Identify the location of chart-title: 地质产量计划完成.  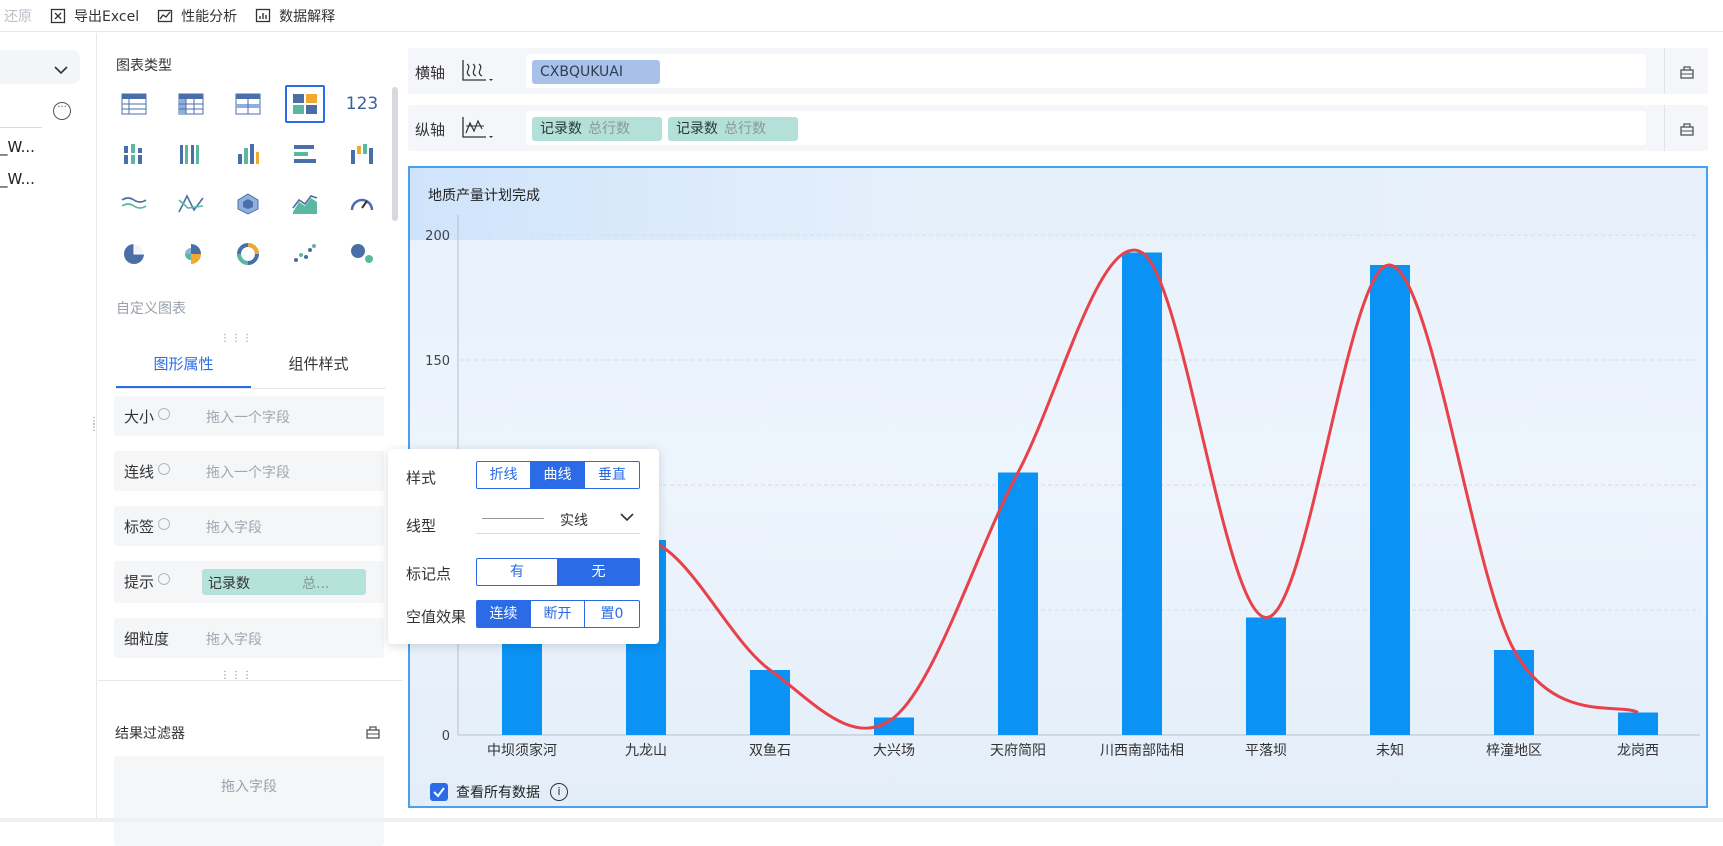
(484, 196).